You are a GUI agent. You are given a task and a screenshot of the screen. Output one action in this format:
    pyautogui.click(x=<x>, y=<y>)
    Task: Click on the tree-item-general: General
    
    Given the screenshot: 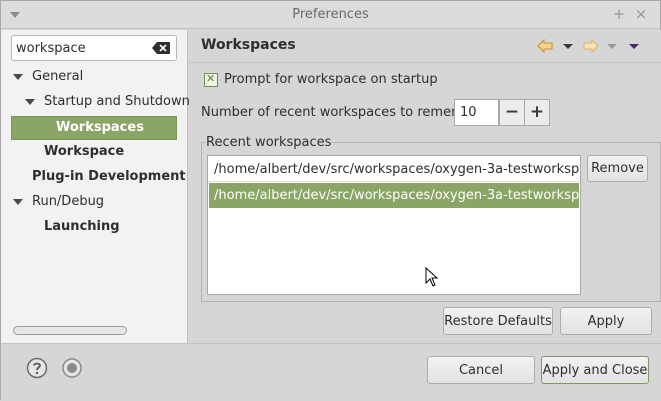 What is the action you would take?
    pyautogui.click(x=47, y=77)
    